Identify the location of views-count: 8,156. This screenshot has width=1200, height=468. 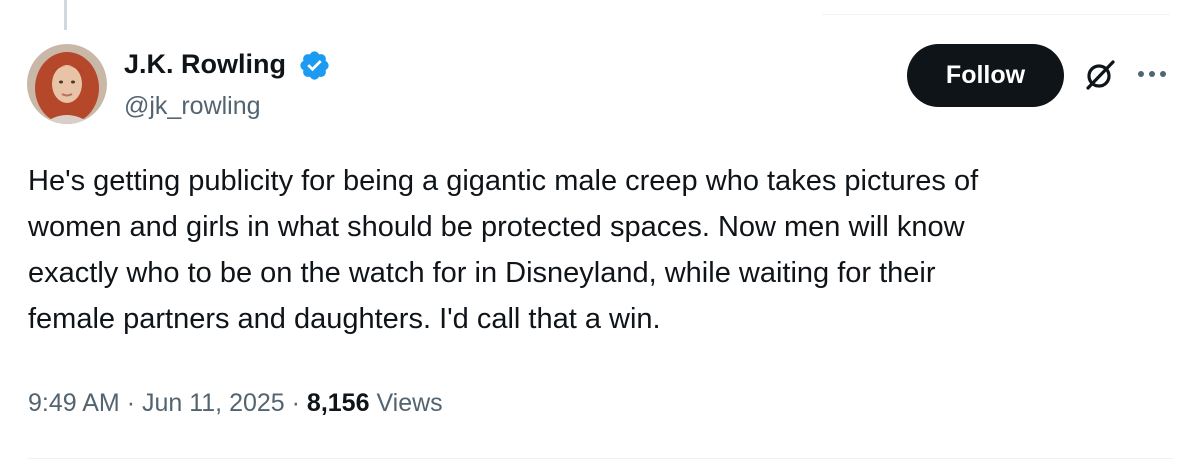
(338, 403).